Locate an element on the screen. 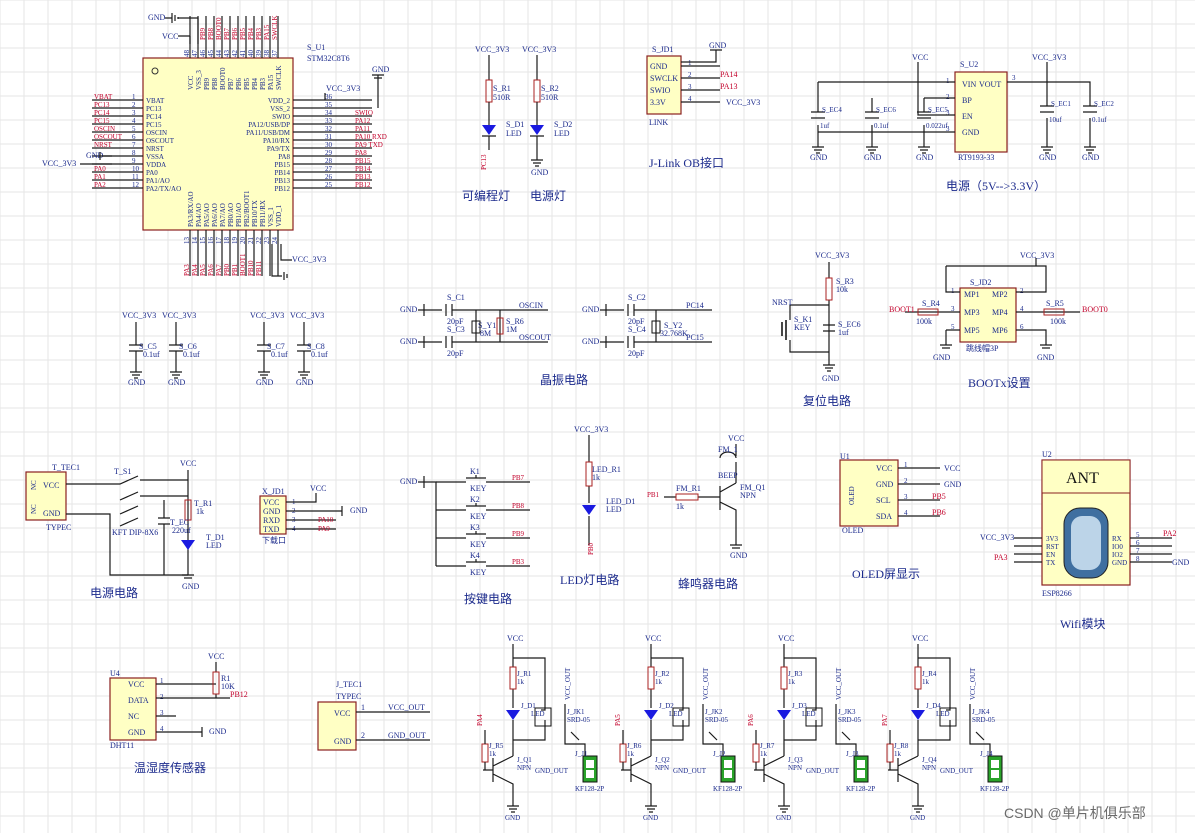 The image size is (1195, 838). jlink-pin-num: 1 is located at coordinates (690, 63).